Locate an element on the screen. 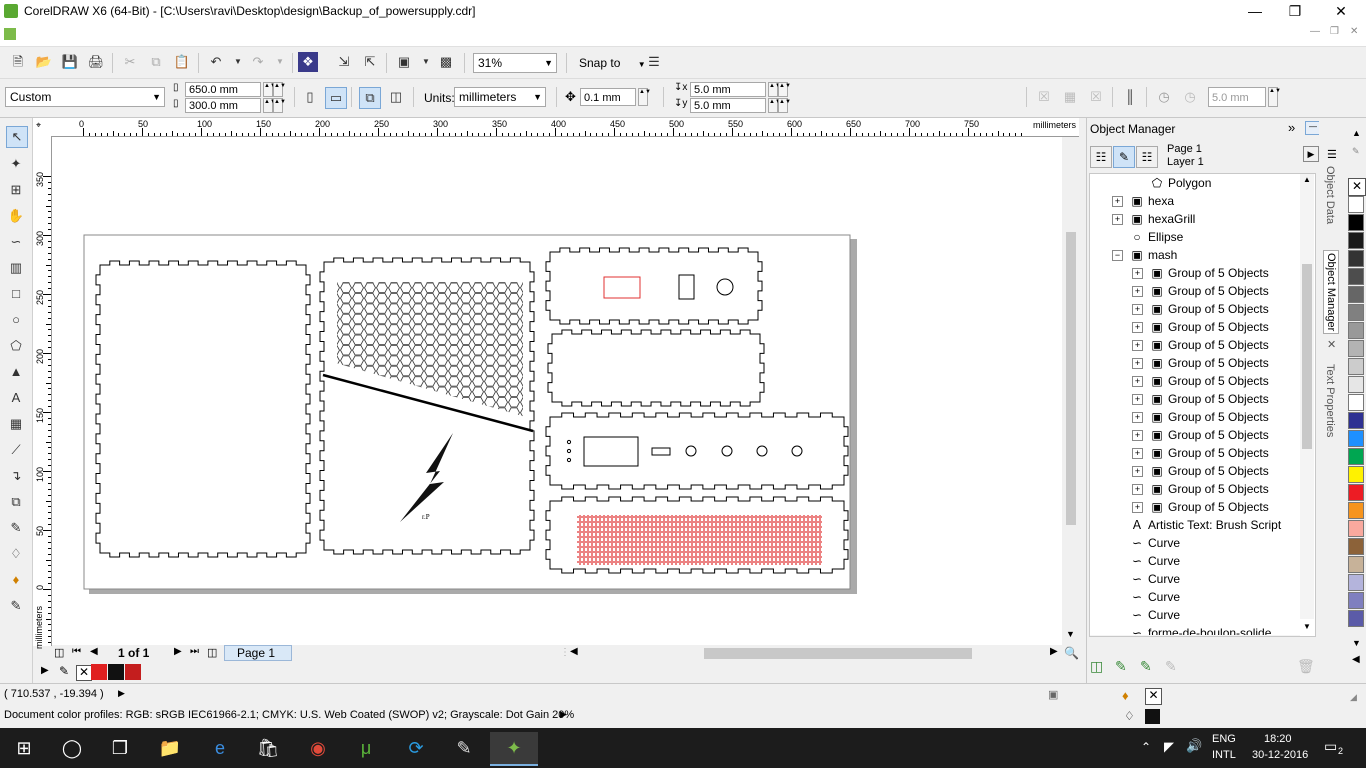  page-width-input: 650.0 mm is located at coordinates (223, 89).